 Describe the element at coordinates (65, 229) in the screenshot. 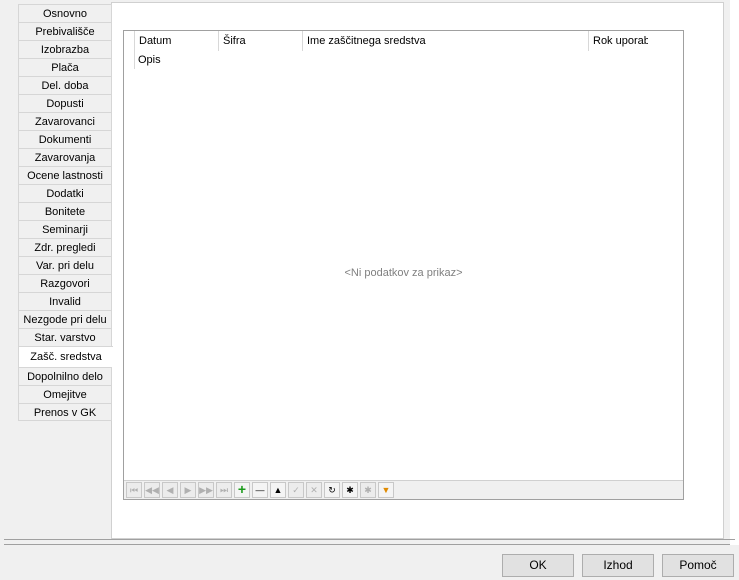

I see `tab-12: Seminarji` at that location.